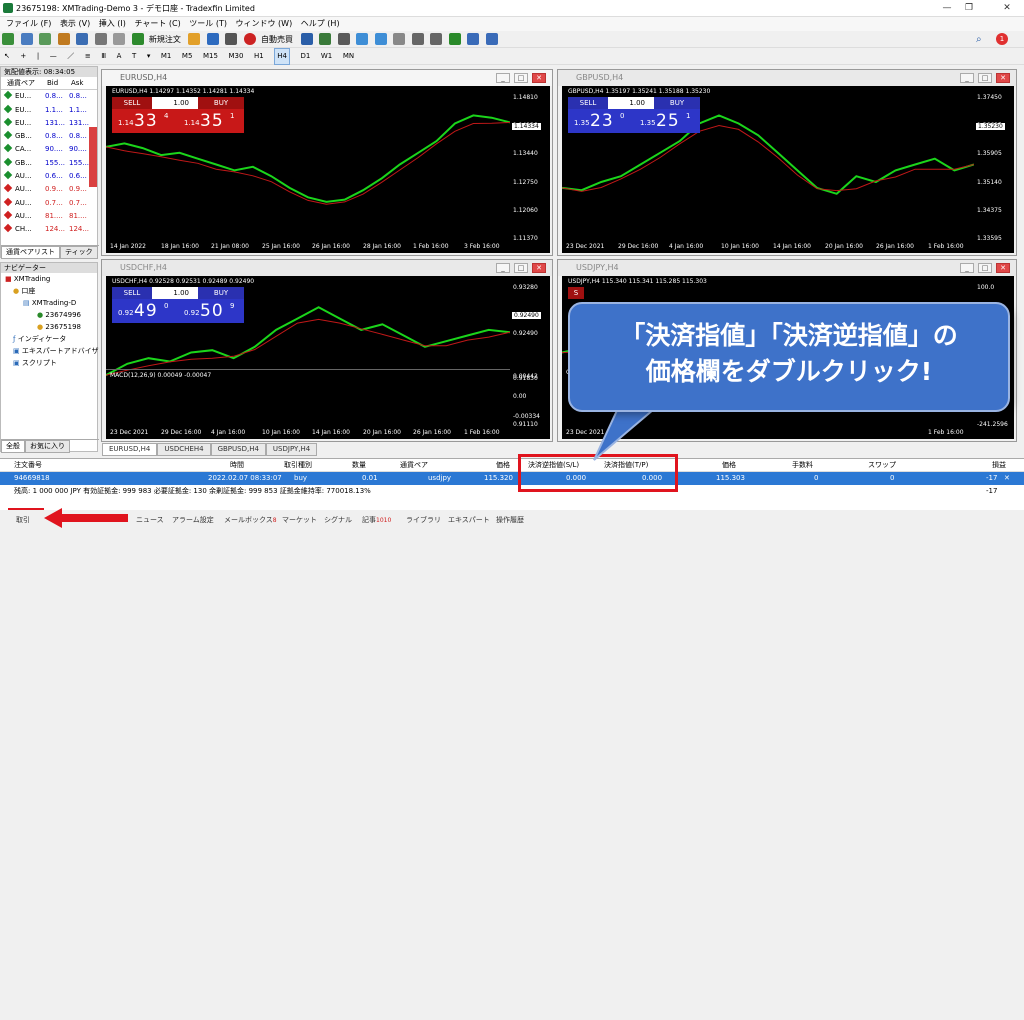 Image resolution: width=1024 pixels, height=1020 pixels. What do you see at coordinates (30, 252) in the screenshot?
I see `tab-symbols: 通貨ペアリスト` at bounding box center [30, 252].